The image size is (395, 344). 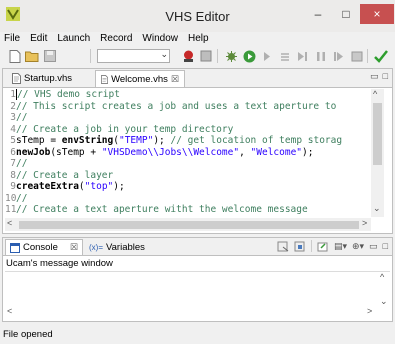 I want to click on play-icon, so click(x=267, y=56).